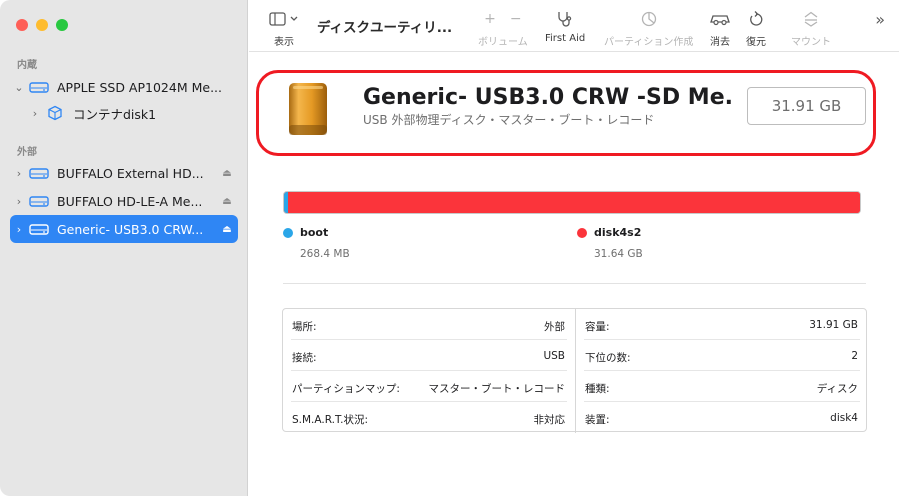 This screenshot has width=899, height=496. I want to click on sidebar-item-buffalo-hd-le: › BUFFALO HD-LE-A Me... ⏏, so click(124, 201).